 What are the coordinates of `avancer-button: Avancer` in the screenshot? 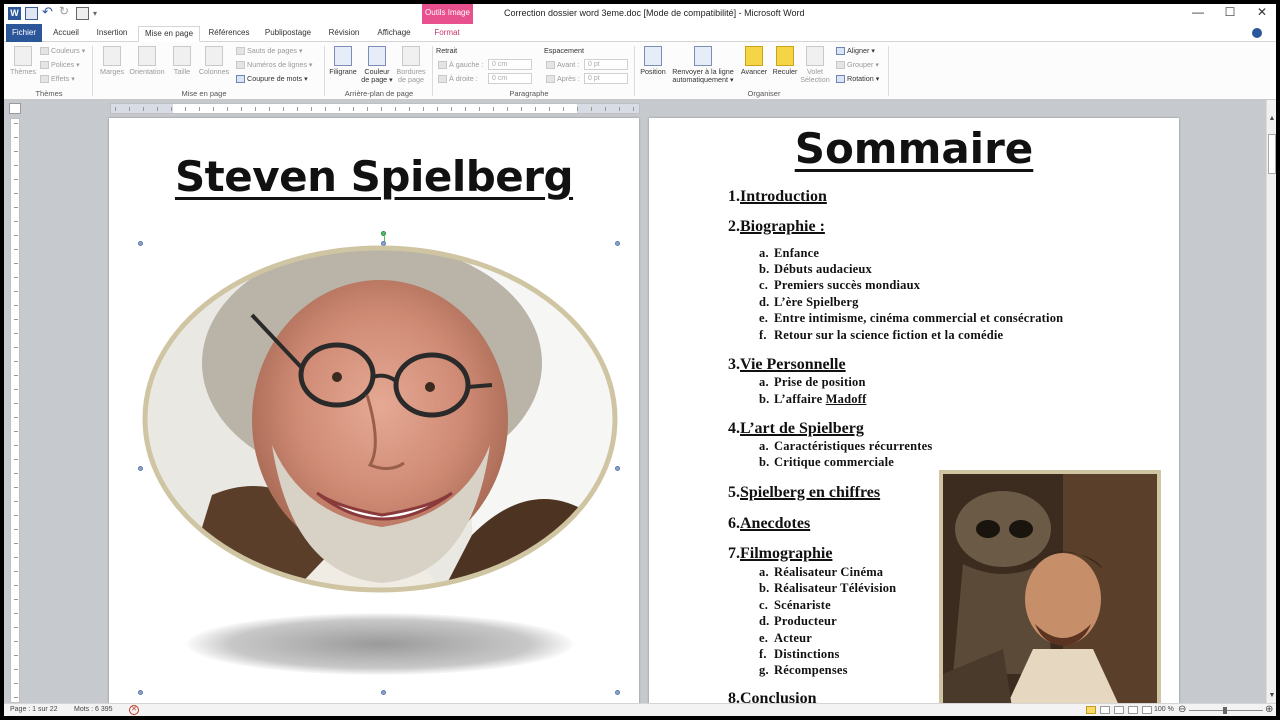 It's located at (754, 61).